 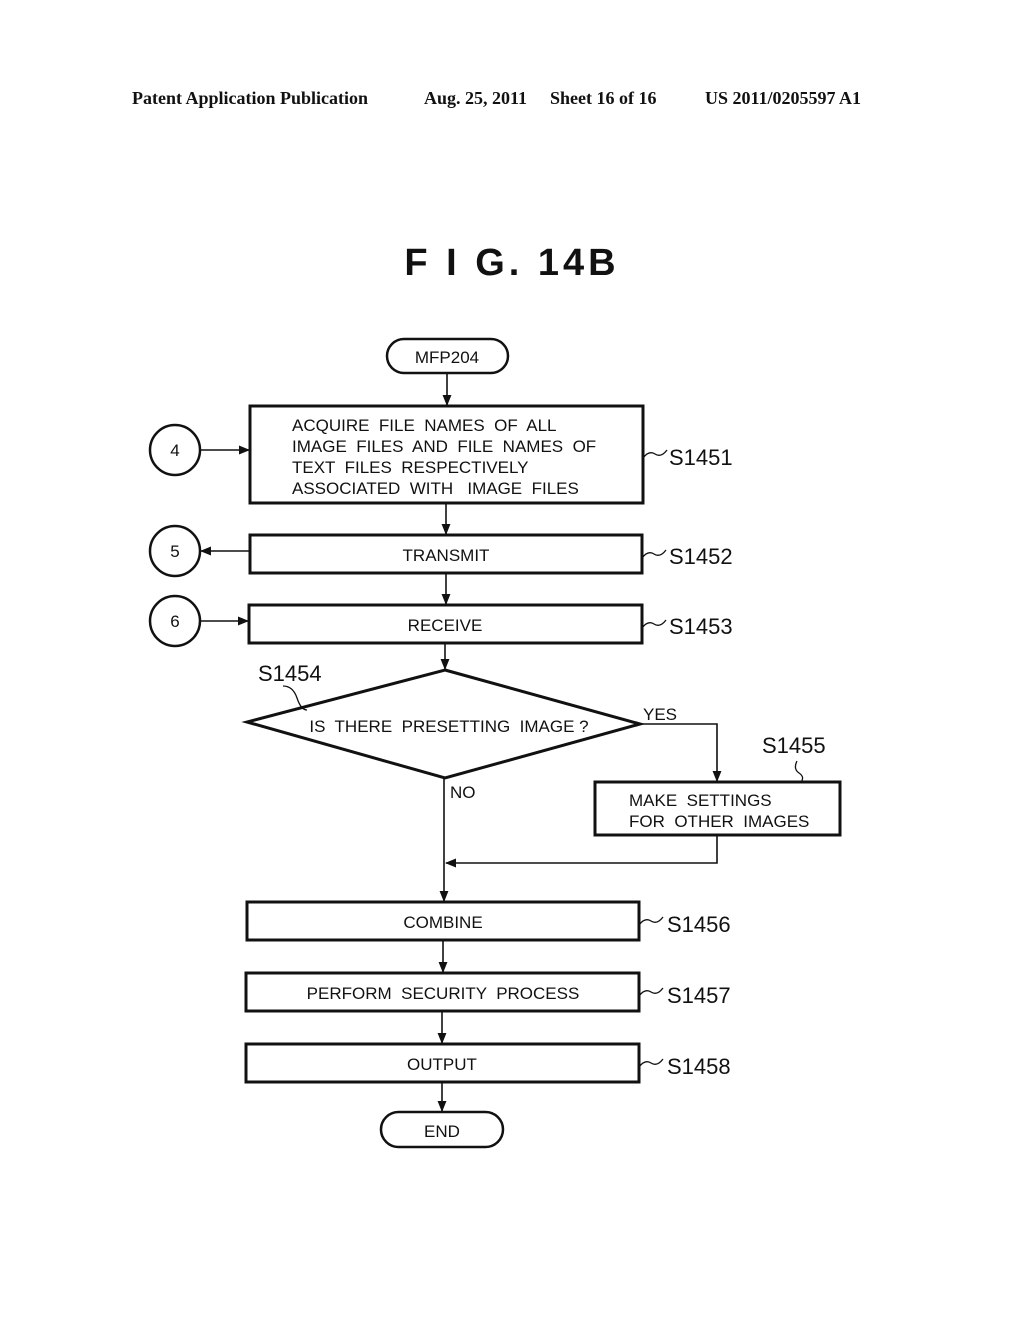 What do you see at coordinates (700, 800) in the screenshot?
I see `s1455-line-1: MAKE SETTINGS` at bounding box center [700, 800].